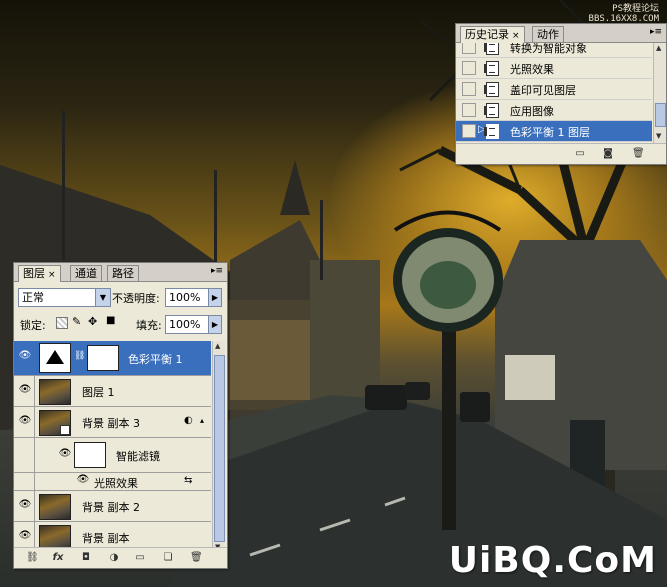 Image resolution: width=667 pixels, height=587 pixels. What do you see at coordinates (103, 358) in the screenshot?
I see `layer-mask-thumbnail` at bounding box center [103, 358].